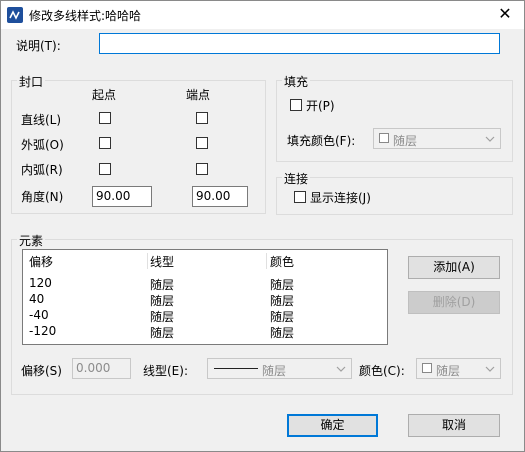 The image size is (525, 452). Describe the element at coordinates (165, 371) in the screenshot. I see `linetype-label: 线型(E):` at that location.